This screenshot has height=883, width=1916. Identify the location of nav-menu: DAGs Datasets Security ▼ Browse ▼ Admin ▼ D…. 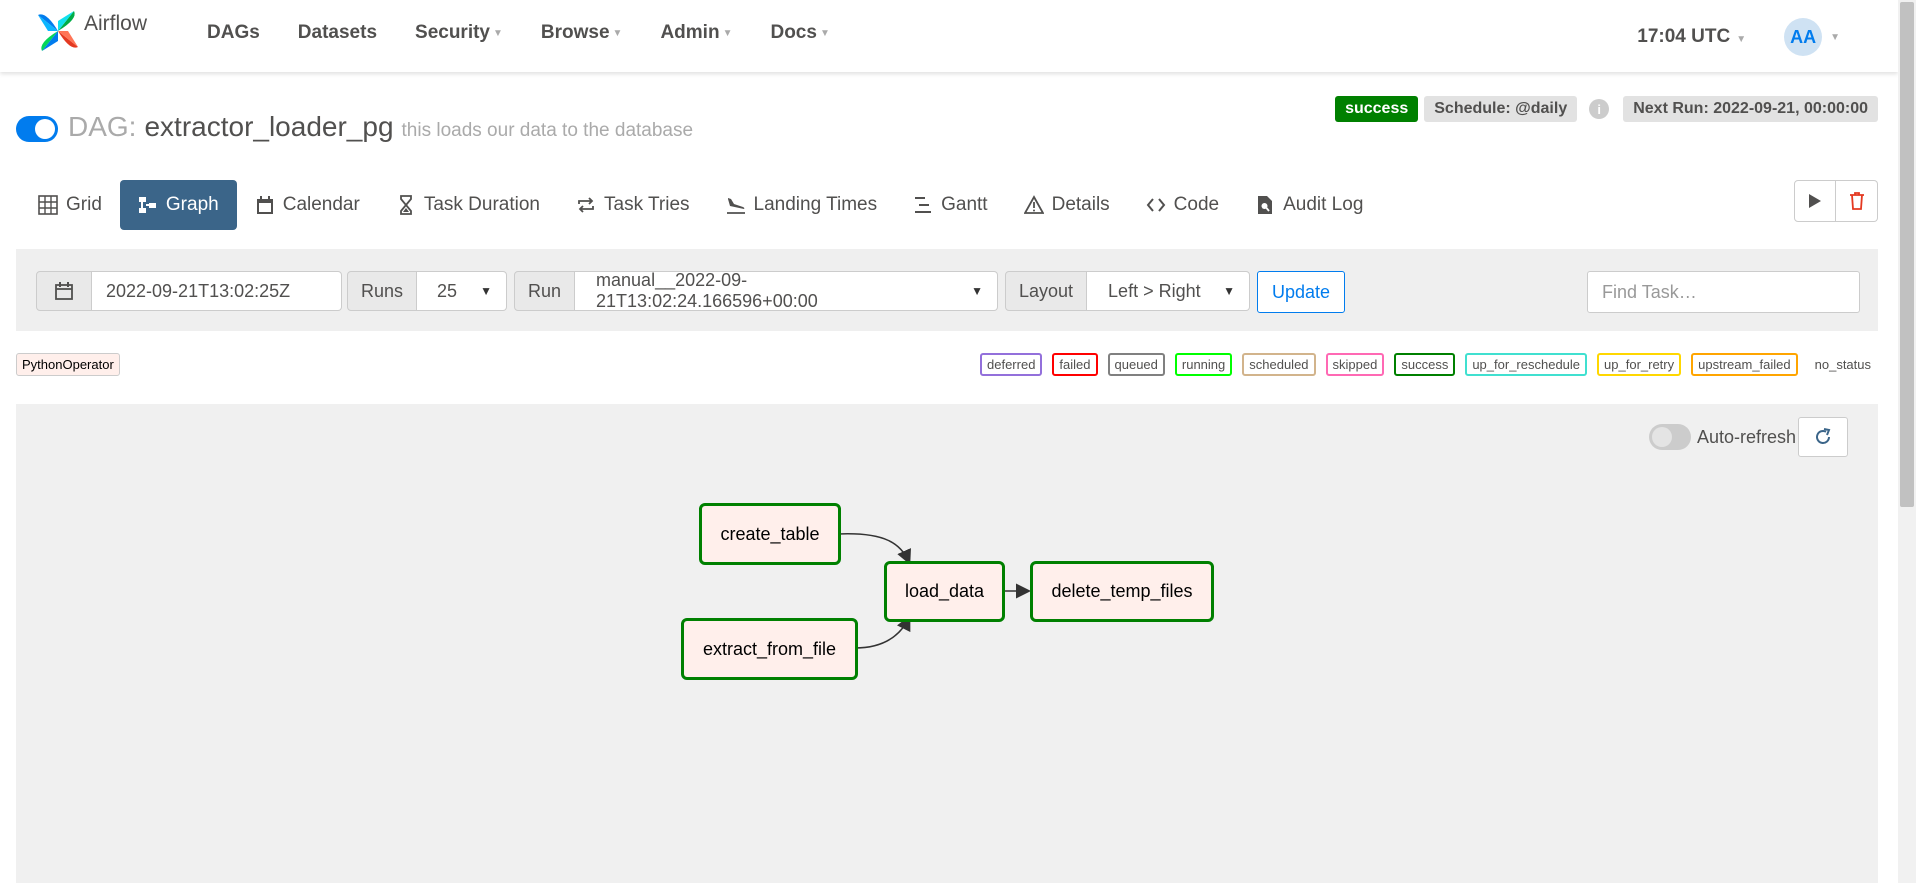
(518, 33).